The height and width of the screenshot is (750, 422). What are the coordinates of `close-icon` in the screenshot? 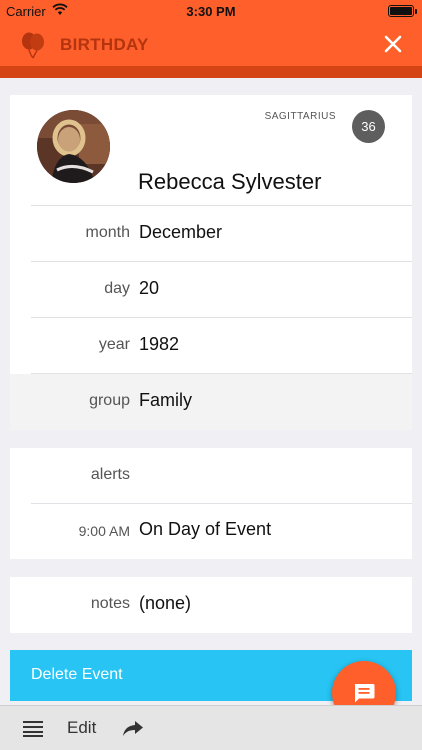 It's located at (393, 44).